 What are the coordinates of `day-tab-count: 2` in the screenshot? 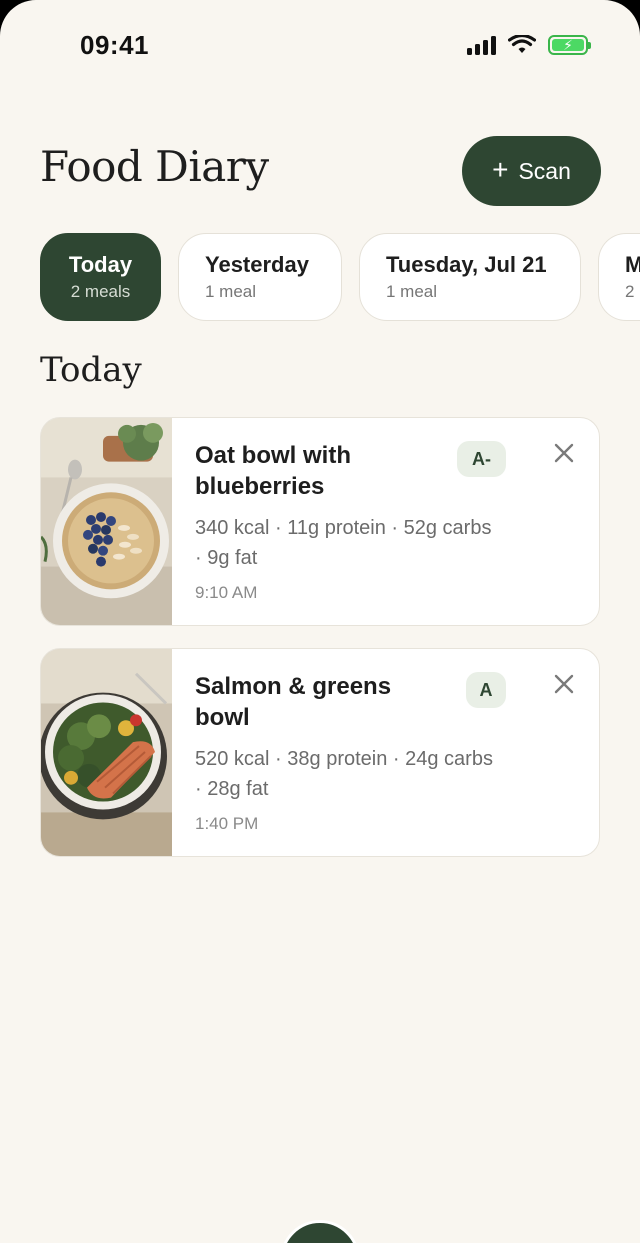 It's located at (630, 292).